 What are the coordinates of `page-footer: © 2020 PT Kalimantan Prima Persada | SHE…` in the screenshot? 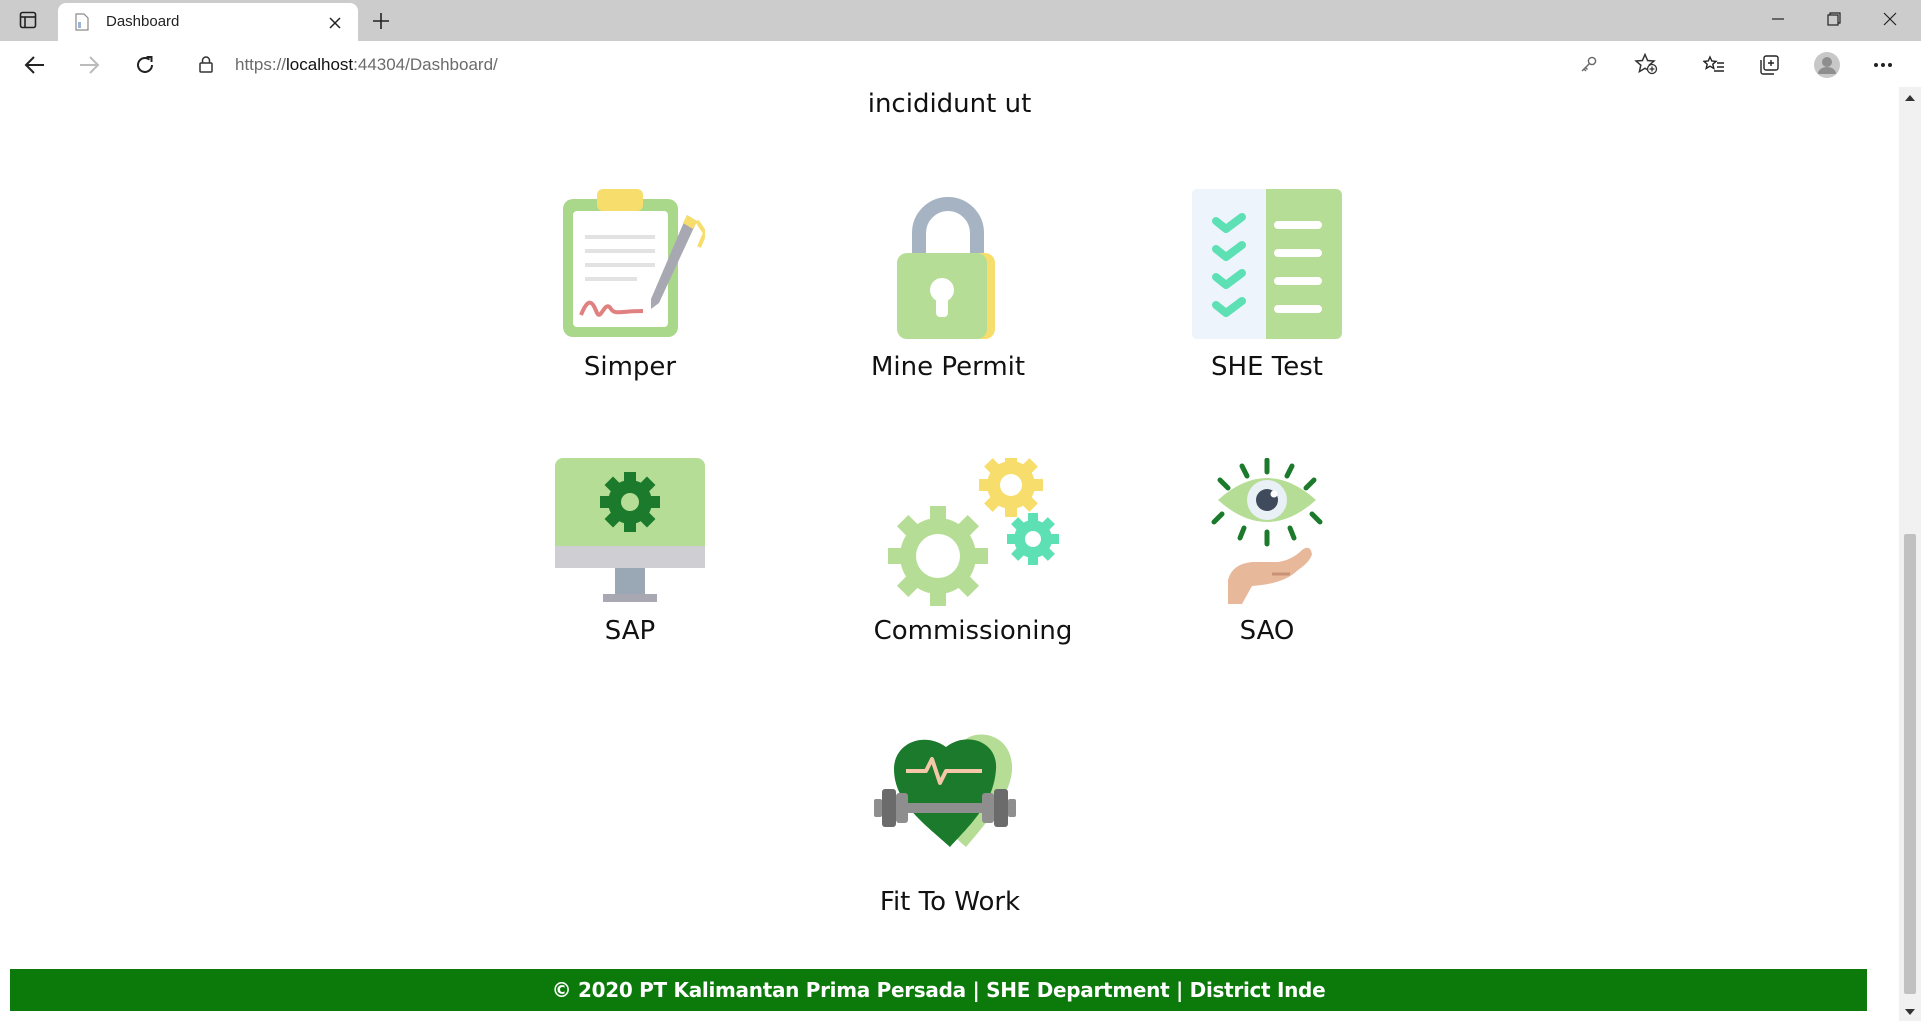 It's located at (938, 990).